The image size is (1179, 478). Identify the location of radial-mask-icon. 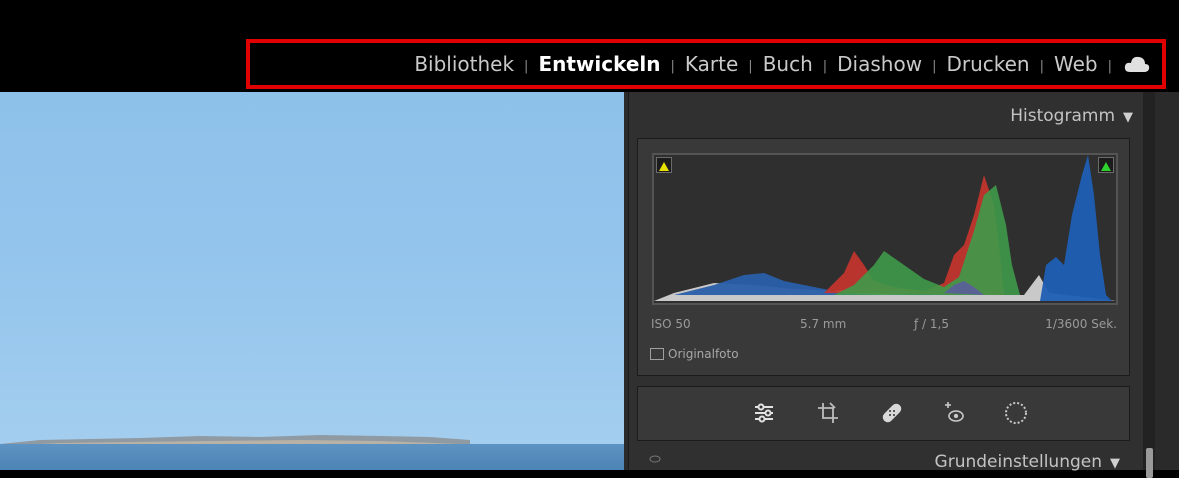
(1016, 413).